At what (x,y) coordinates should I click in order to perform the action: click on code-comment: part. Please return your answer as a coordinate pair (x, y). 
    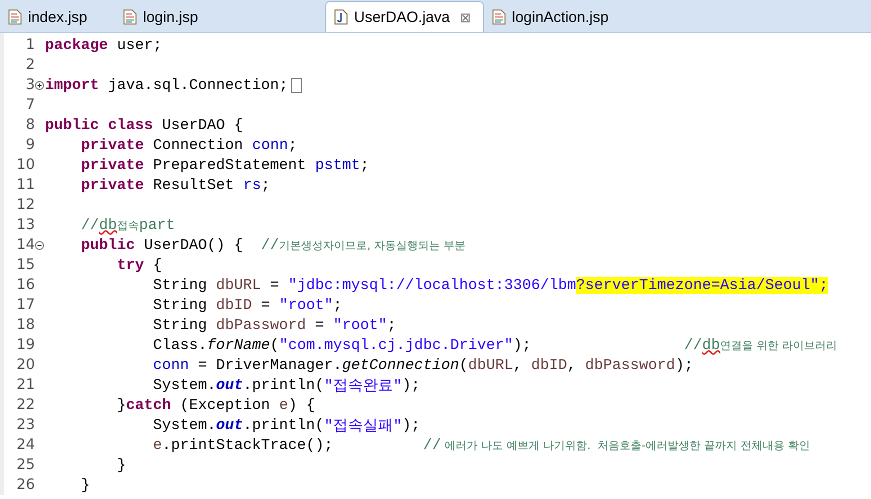
    Looking at the image, I should click on (157, 225).